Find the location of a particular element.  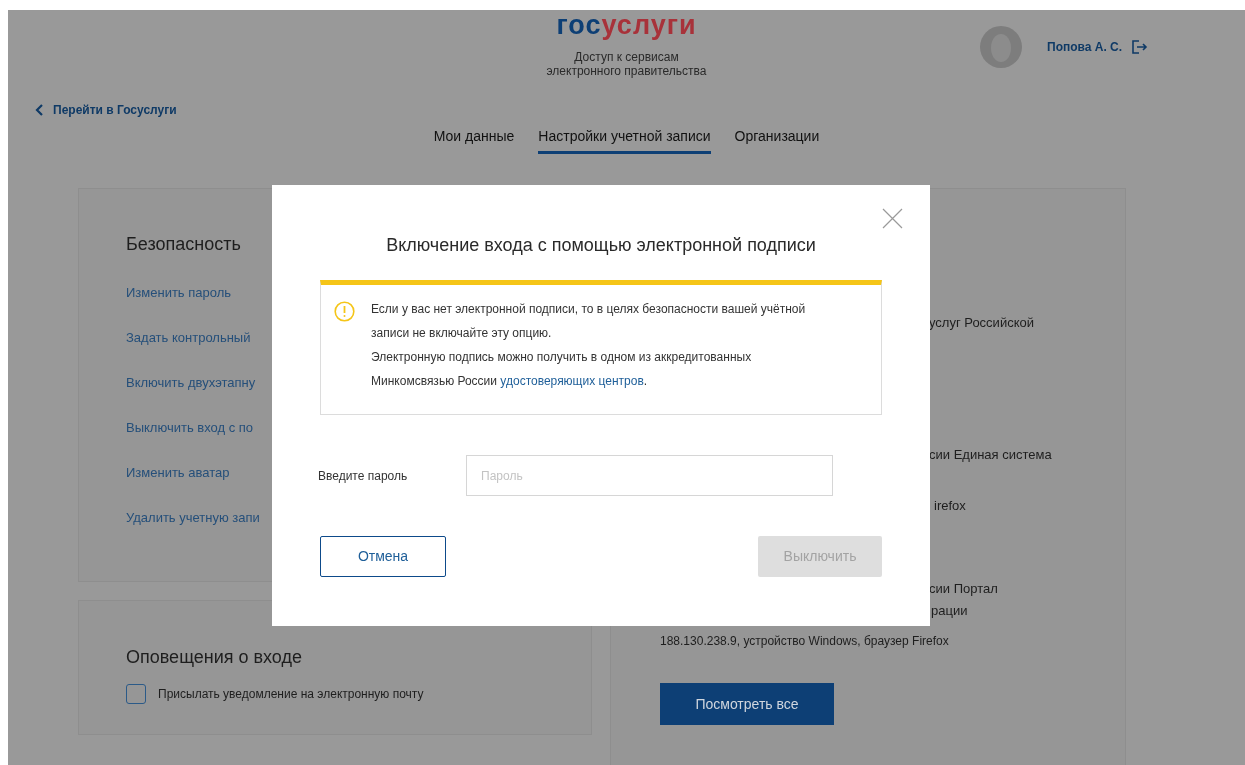

chevron-left-icon is located at coordinates (39, 110).